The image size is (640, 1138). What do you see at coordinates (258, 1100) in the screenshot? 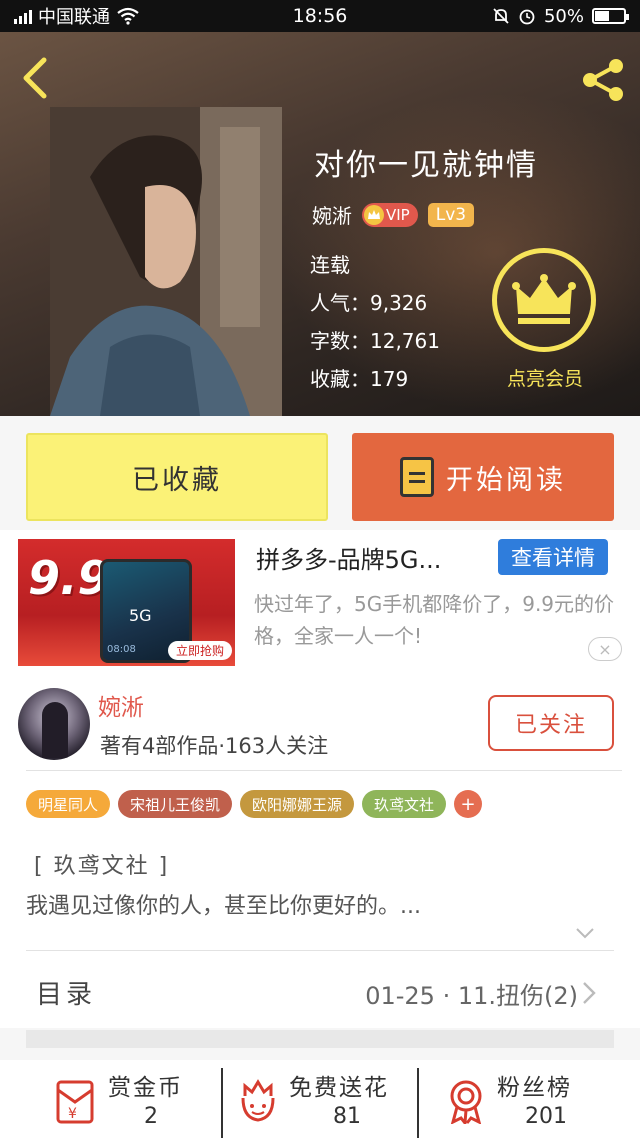
I see `flower-icon` at bounding box center [258, 1100].